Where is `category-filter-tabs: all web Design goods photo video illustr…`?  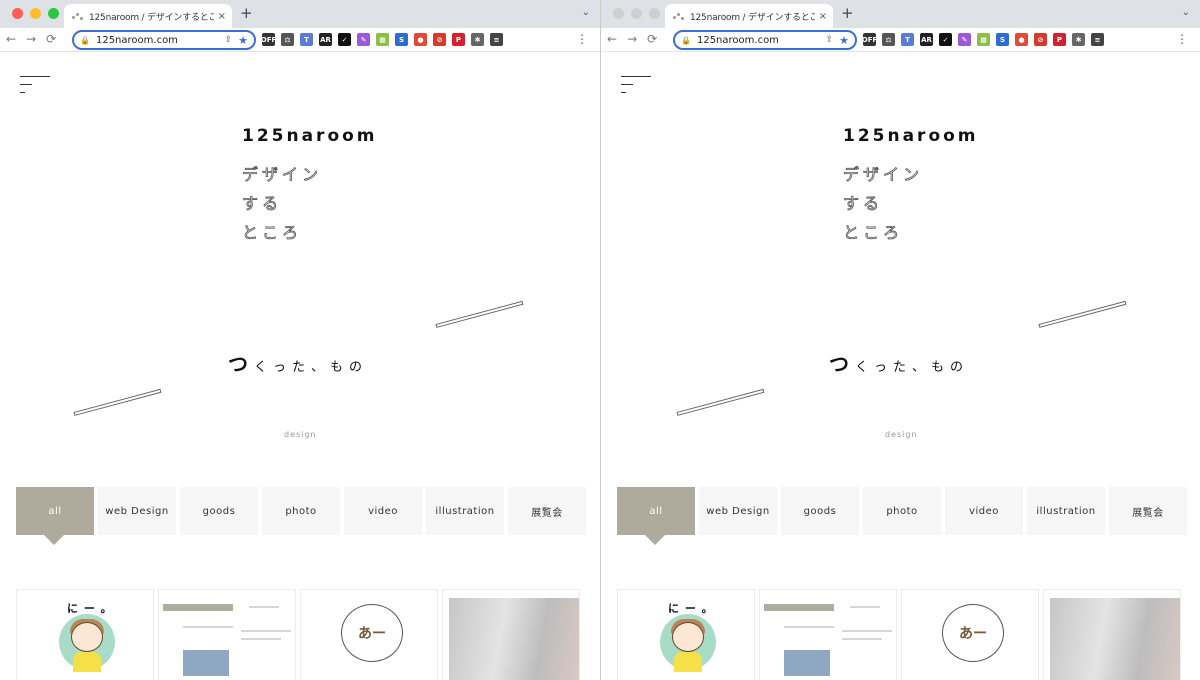
category-filter-tabs: all web Design goods photo video illustr… is located at coordinates (902, 516).